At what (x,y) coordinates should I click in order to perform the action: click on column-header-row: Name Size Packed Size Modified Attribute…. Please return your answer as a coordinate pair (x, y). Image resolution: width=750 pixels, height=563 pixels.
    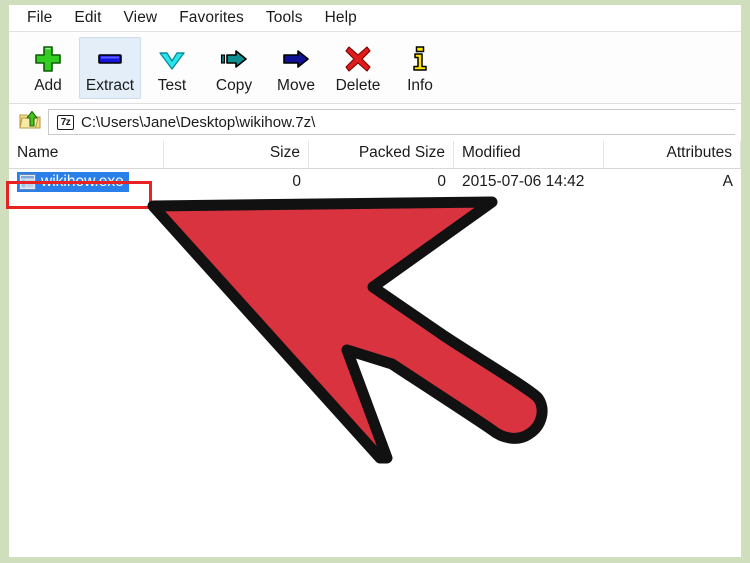
    Looking at the image, I should click on (375, 155).